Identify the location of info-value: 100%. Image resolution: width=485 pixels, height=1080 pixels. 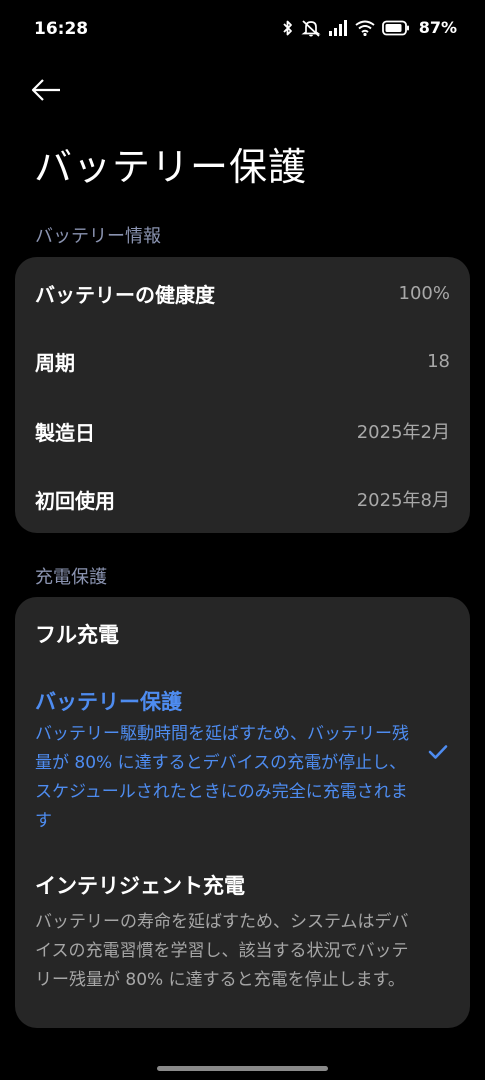
(424, 293).